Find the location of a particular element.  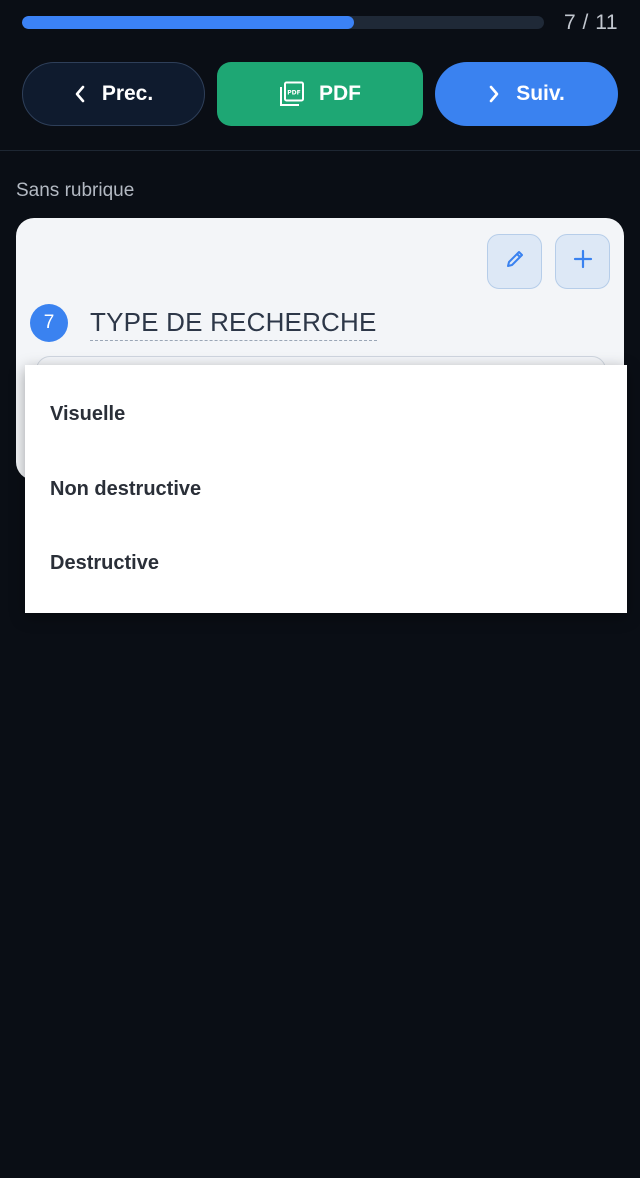

svg-text: PDF is located at coordinates (293, 93).